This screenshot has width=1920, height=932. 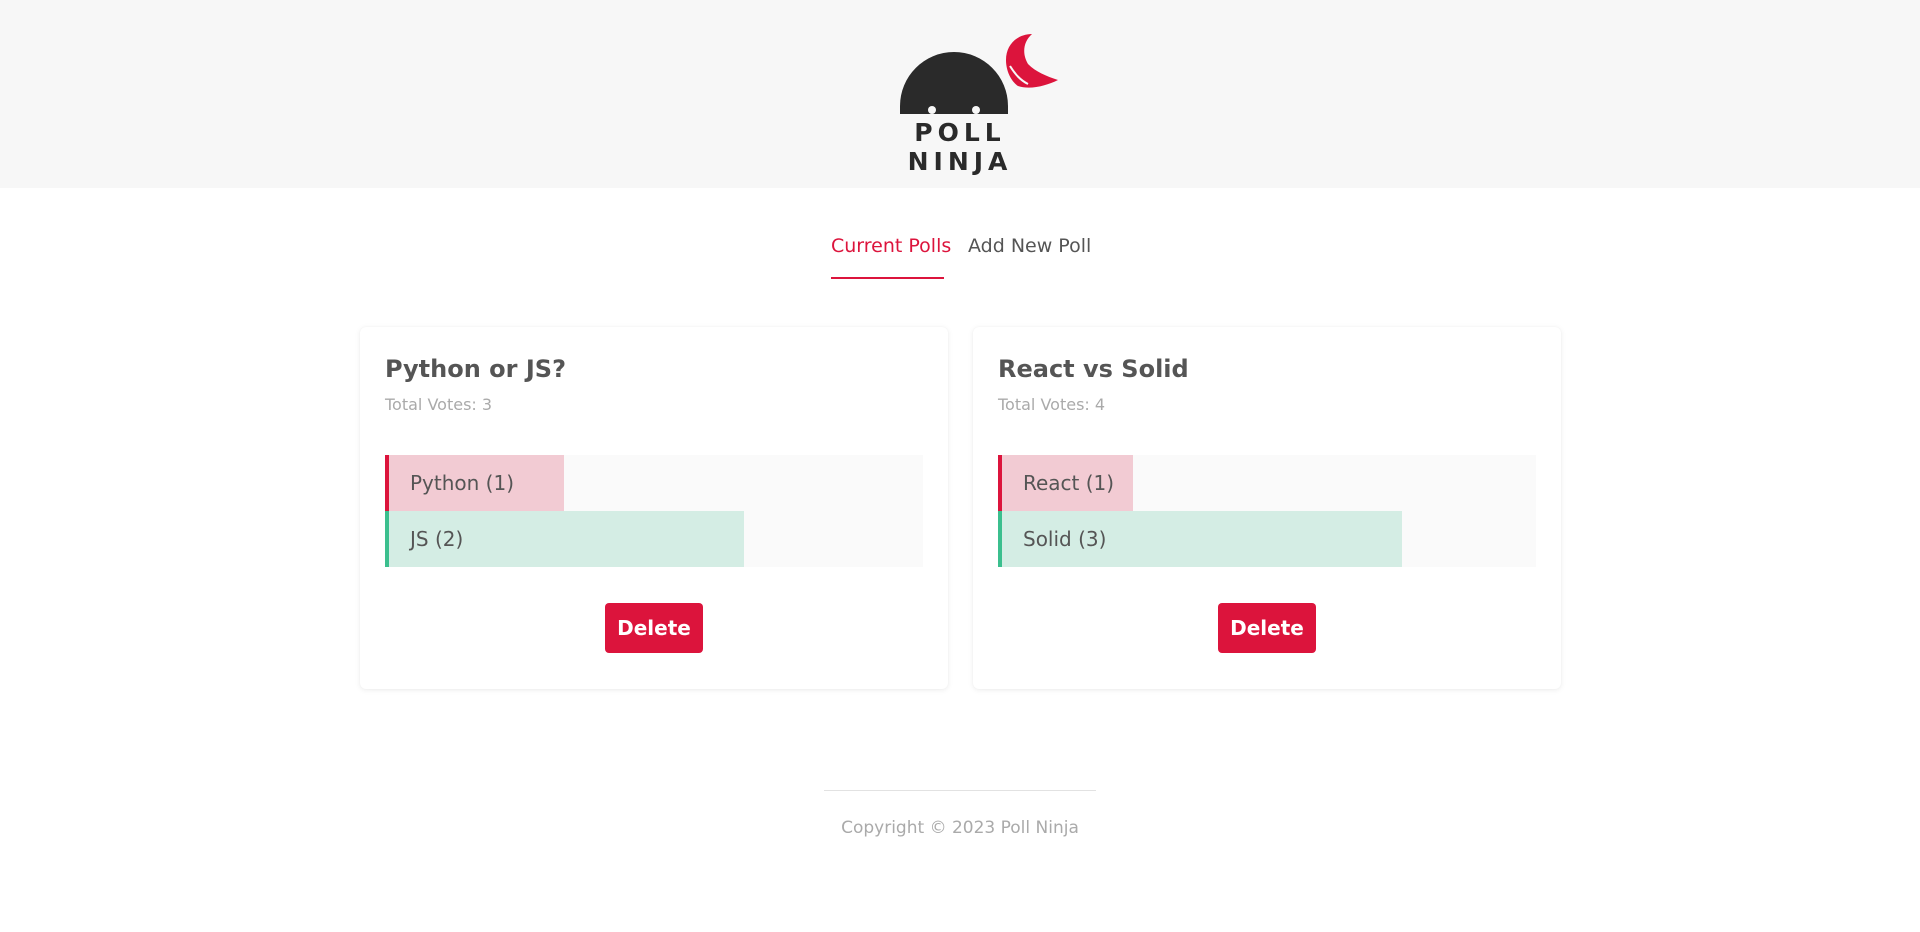 What do you see at coordinates (1029, 256) in the screenshot?
I see `tab-add-new-poll: Add New Poll` at bounding box center [1029, 256].